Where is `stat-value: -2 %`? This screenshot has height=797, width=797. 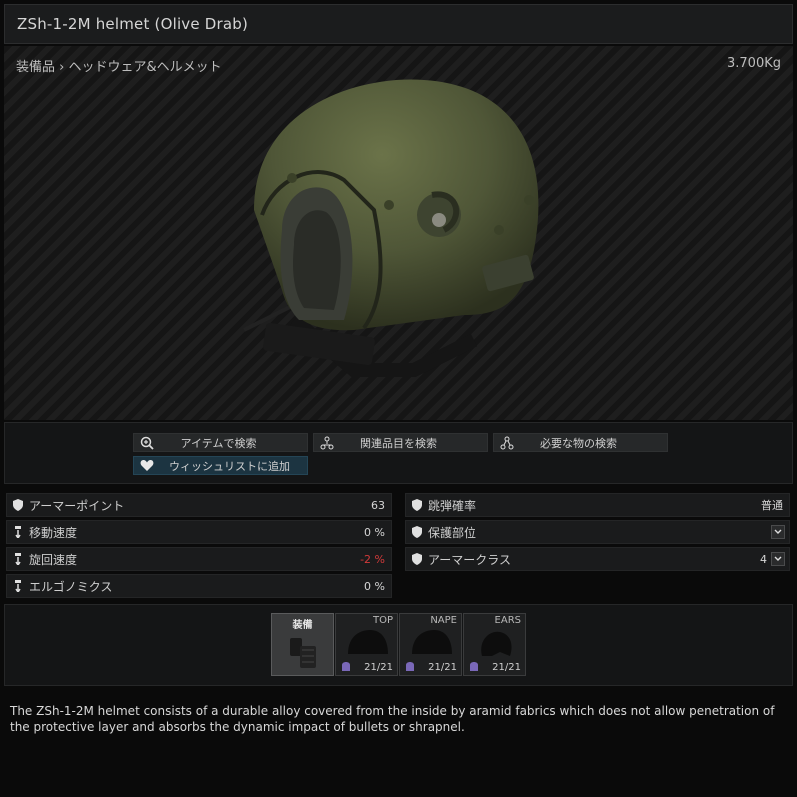
stat-value: -2 % is located at coordinates (372, 559).